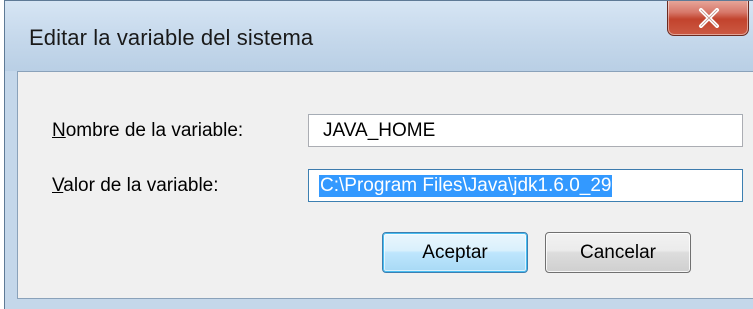 The height and width of the screenshot is (309, 753). Describe the element at coordinates (461, 252) in the screenshot. I see `accept-button-label: ceptar` at that location.